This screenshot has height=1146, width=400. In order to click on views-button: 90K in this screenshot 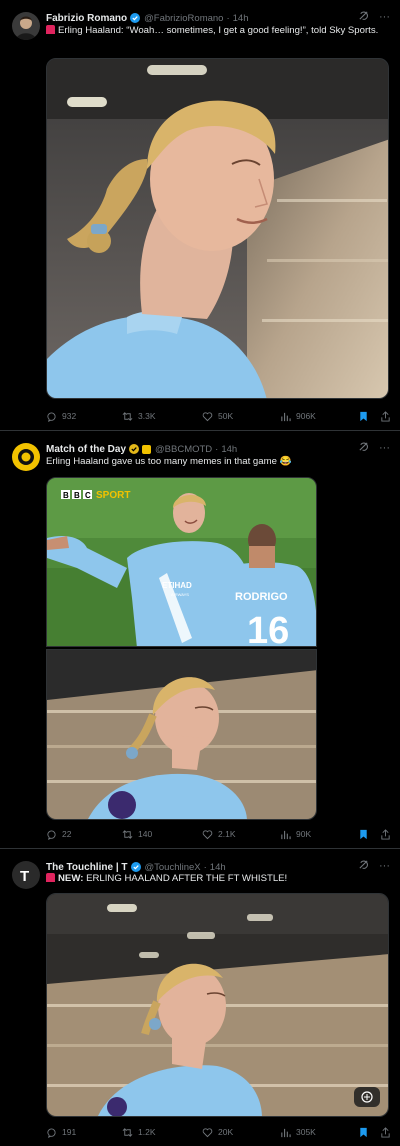, I will do `click(295, 834)`.